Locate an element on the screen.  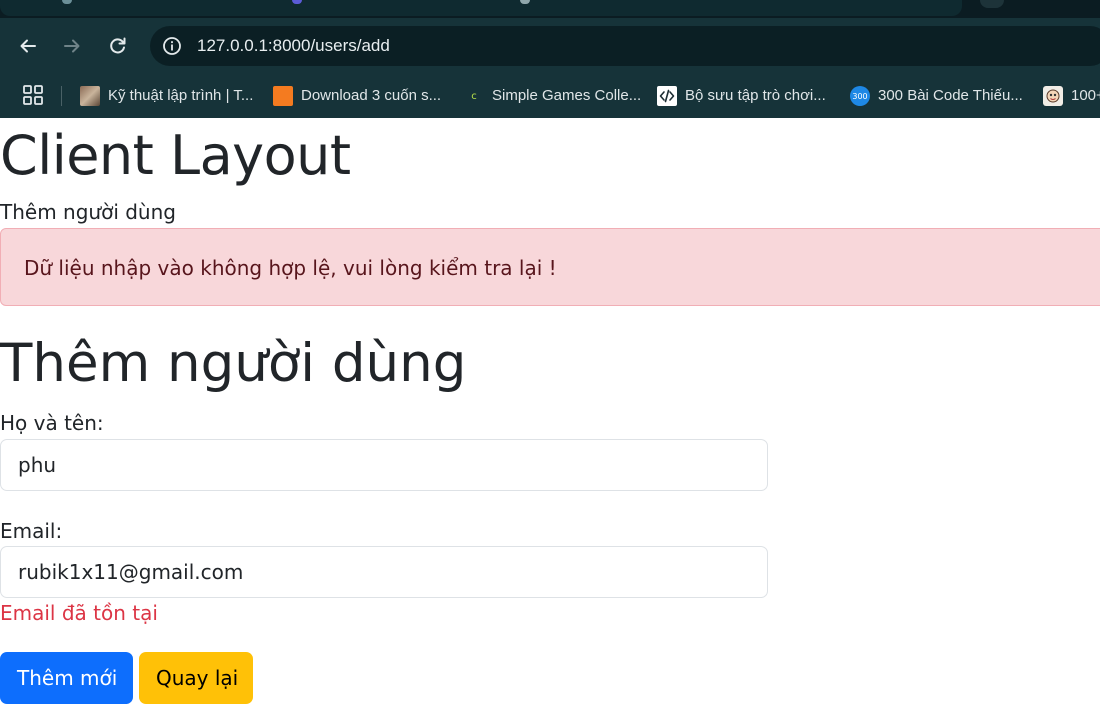
address-bar: 127.0.0.1:8000/users/add is located at coordinates (625, 46).